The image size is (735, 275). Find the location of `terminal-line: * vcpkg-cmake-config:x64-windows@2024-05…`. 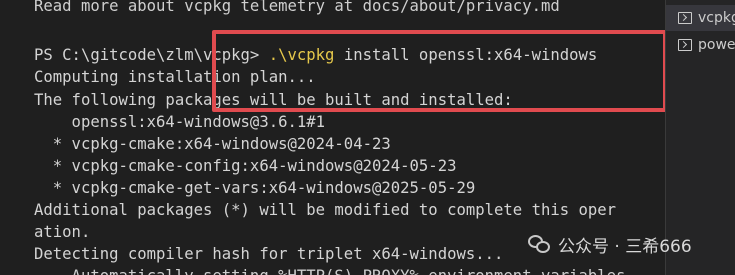

terminal-line: * vcpkg-cmake-config:x64-windows@2024-05… is located at coordinates (245, 166).